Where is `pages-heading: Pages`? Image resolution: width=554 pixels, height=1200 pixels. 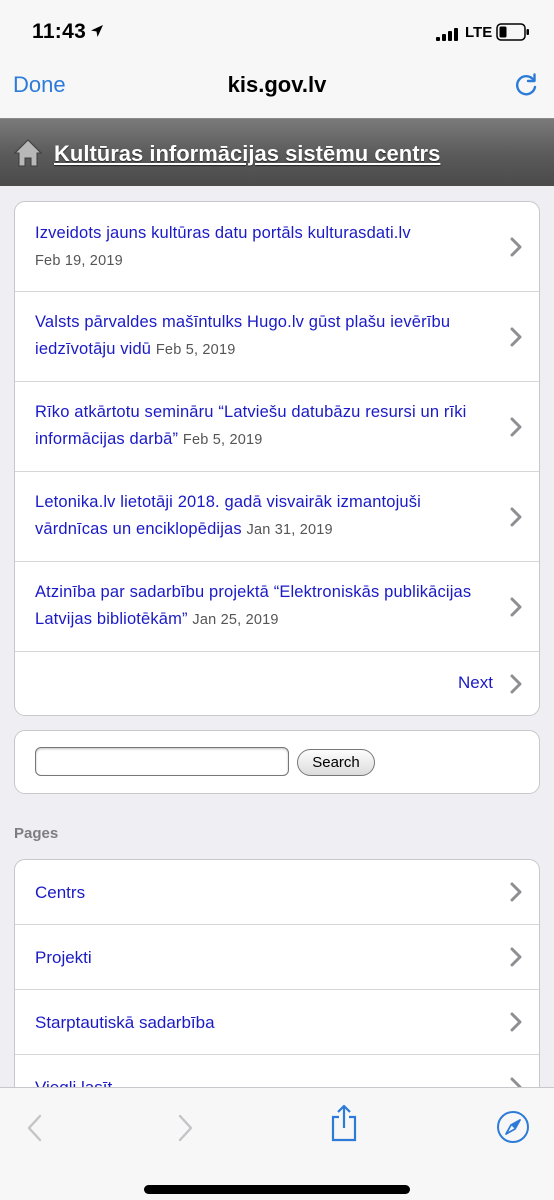
pages-heading: Pages is located at coordinates (36, 833).